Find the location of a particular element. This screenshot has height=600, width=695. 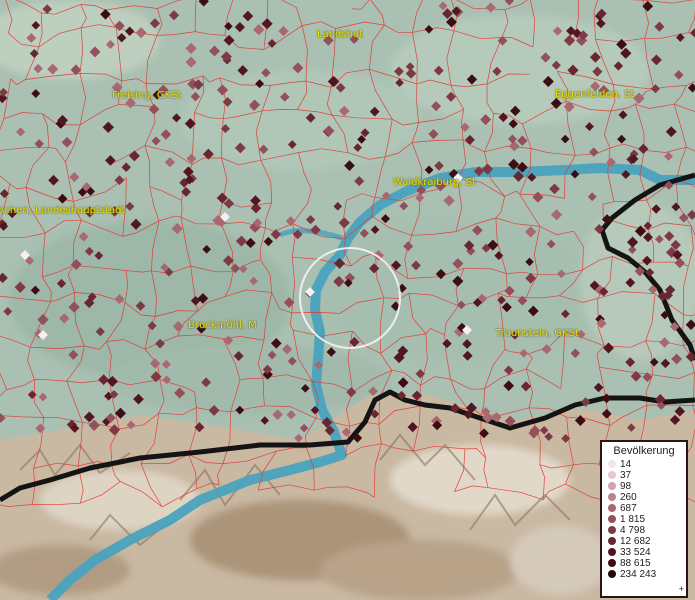

legend-label: 33 524 is located at coordinates (635, 552).